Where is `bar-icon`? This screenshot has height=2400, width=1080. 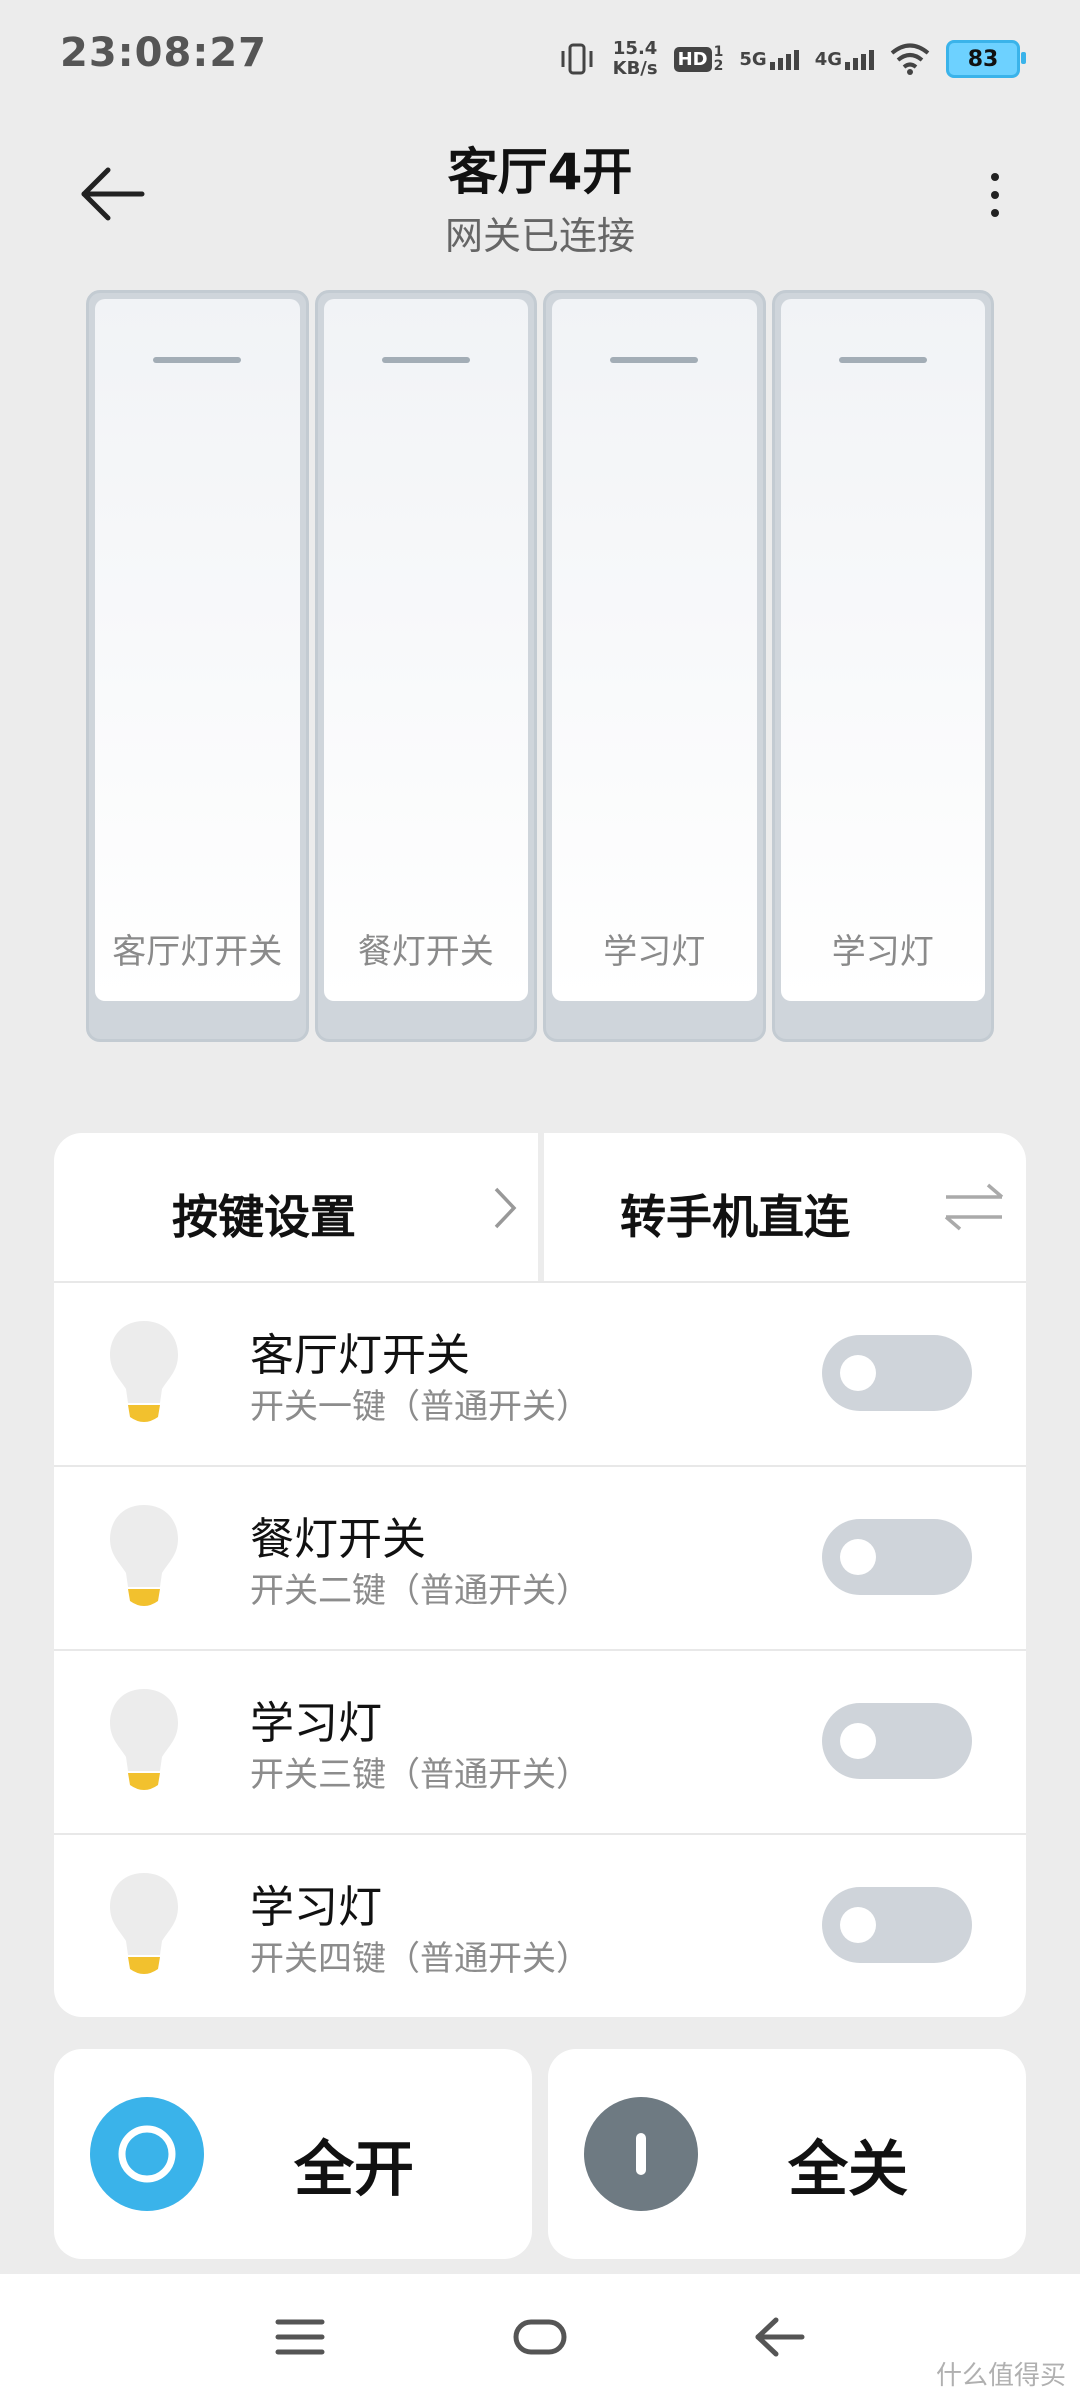 bar-icon is located at coordinates (641, 2154).